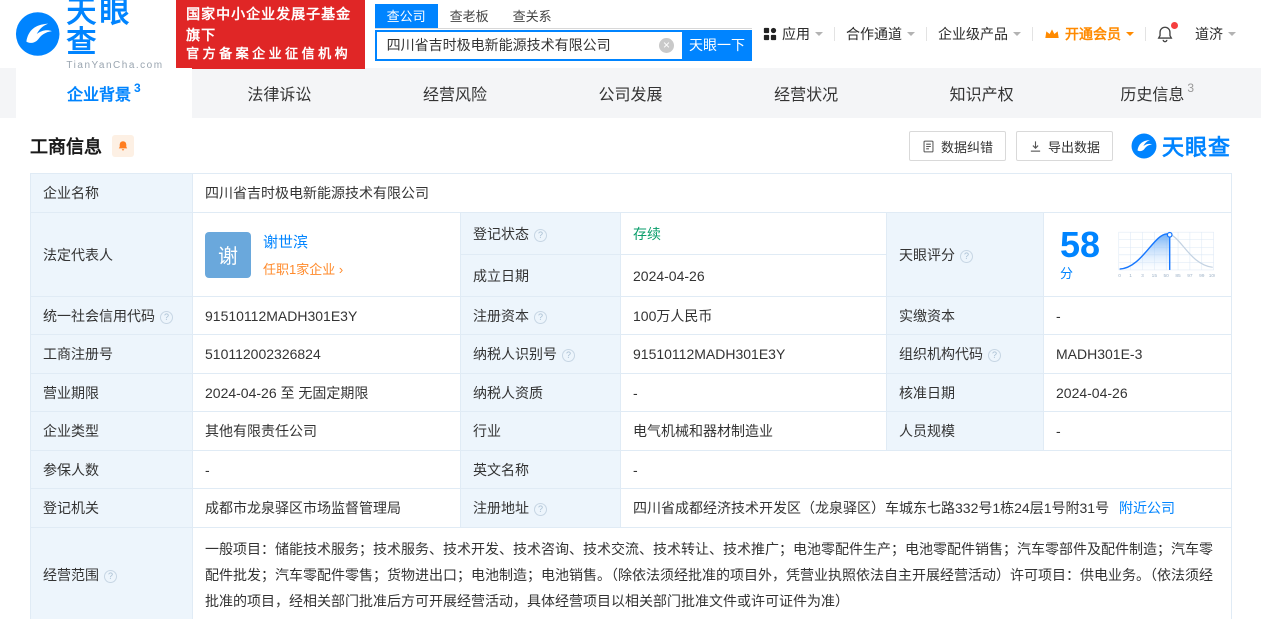 This screenshot has height=619, width=1261. I want to click on logo-text: 天眼查, so click(99, 29).